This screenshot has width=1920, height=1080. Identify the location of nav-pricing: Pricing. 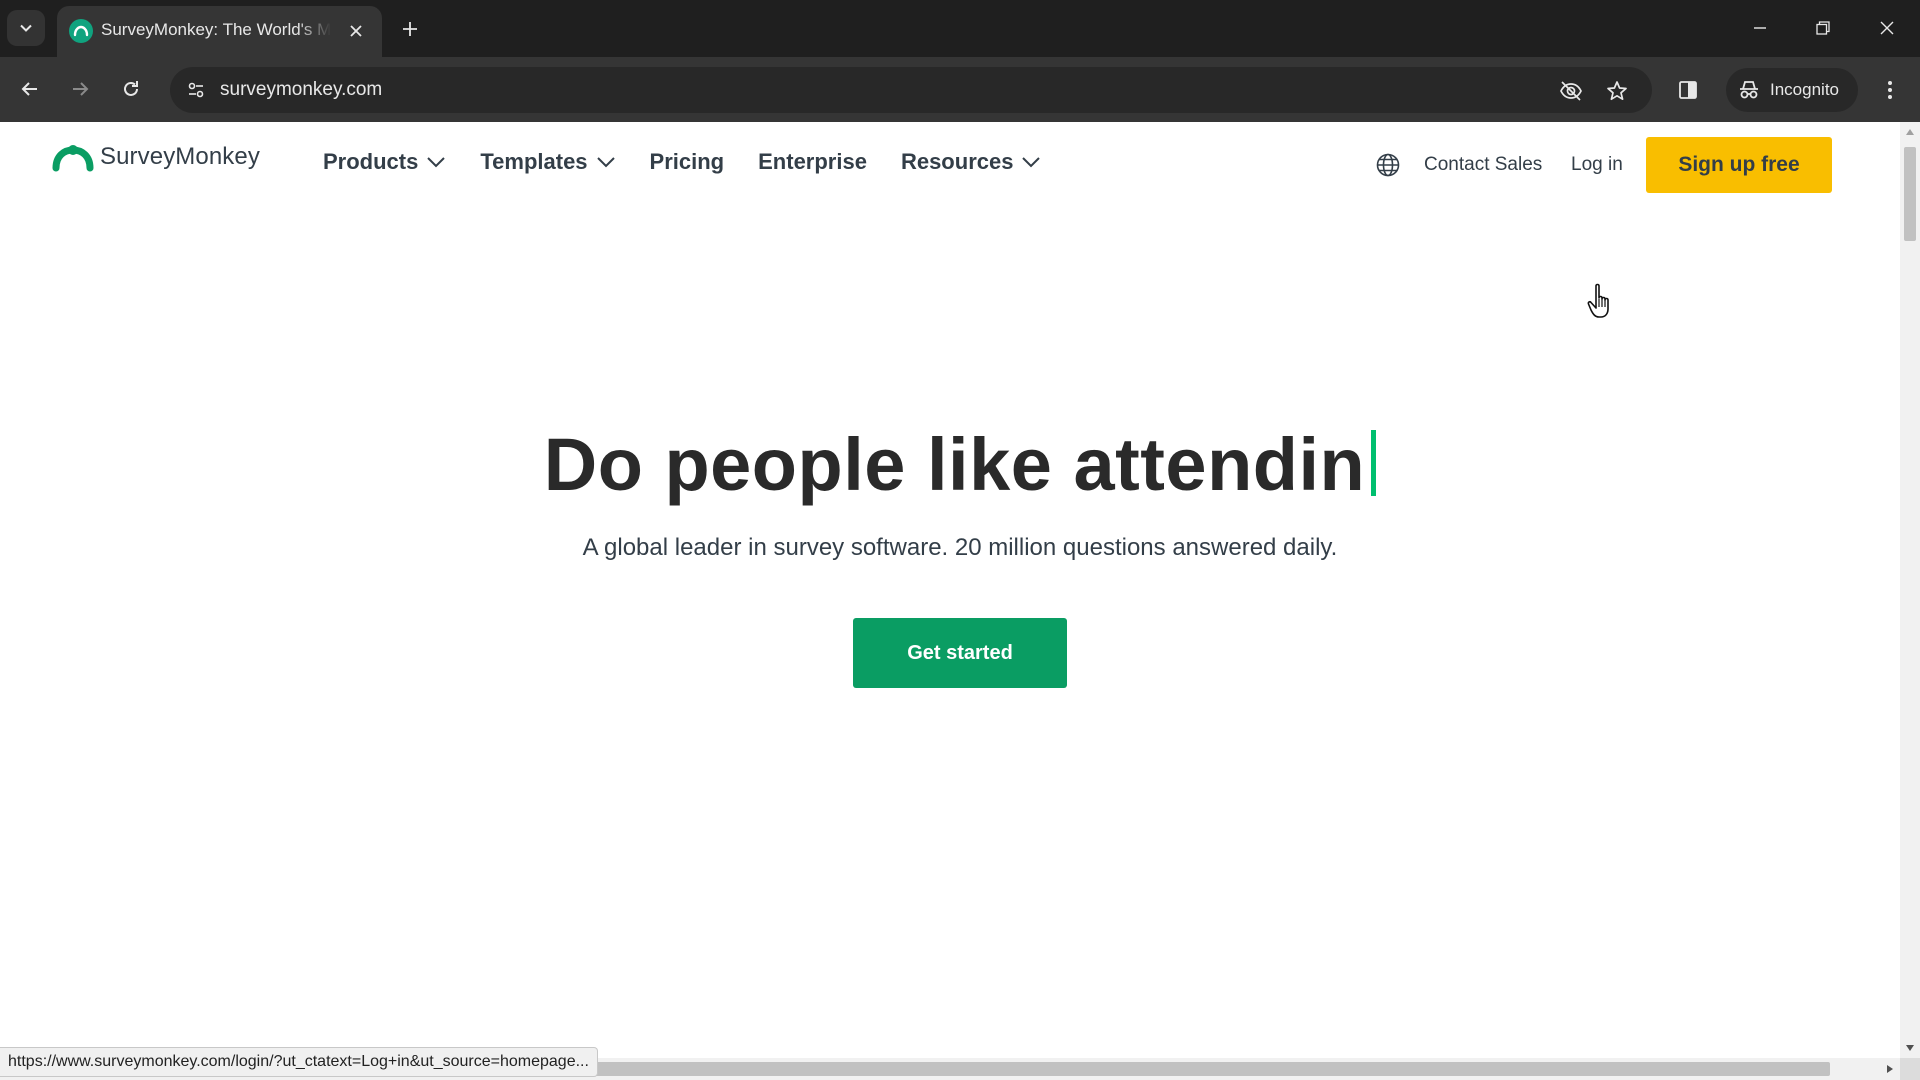
(687, 162).